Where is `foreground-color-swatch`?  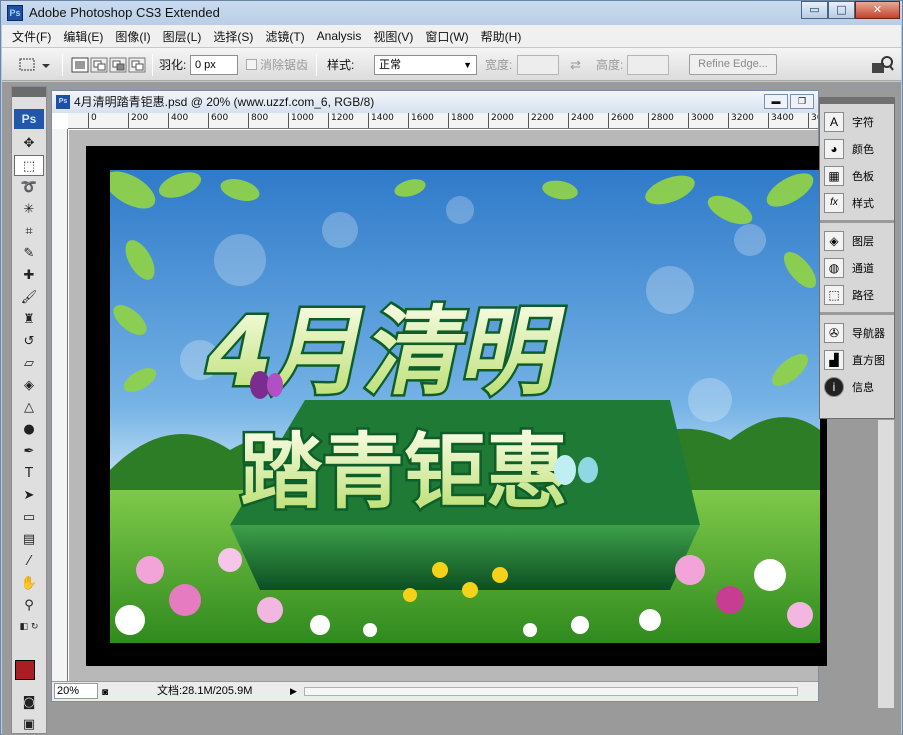
foreground-color-swatch is located at coordinates (25, 670).